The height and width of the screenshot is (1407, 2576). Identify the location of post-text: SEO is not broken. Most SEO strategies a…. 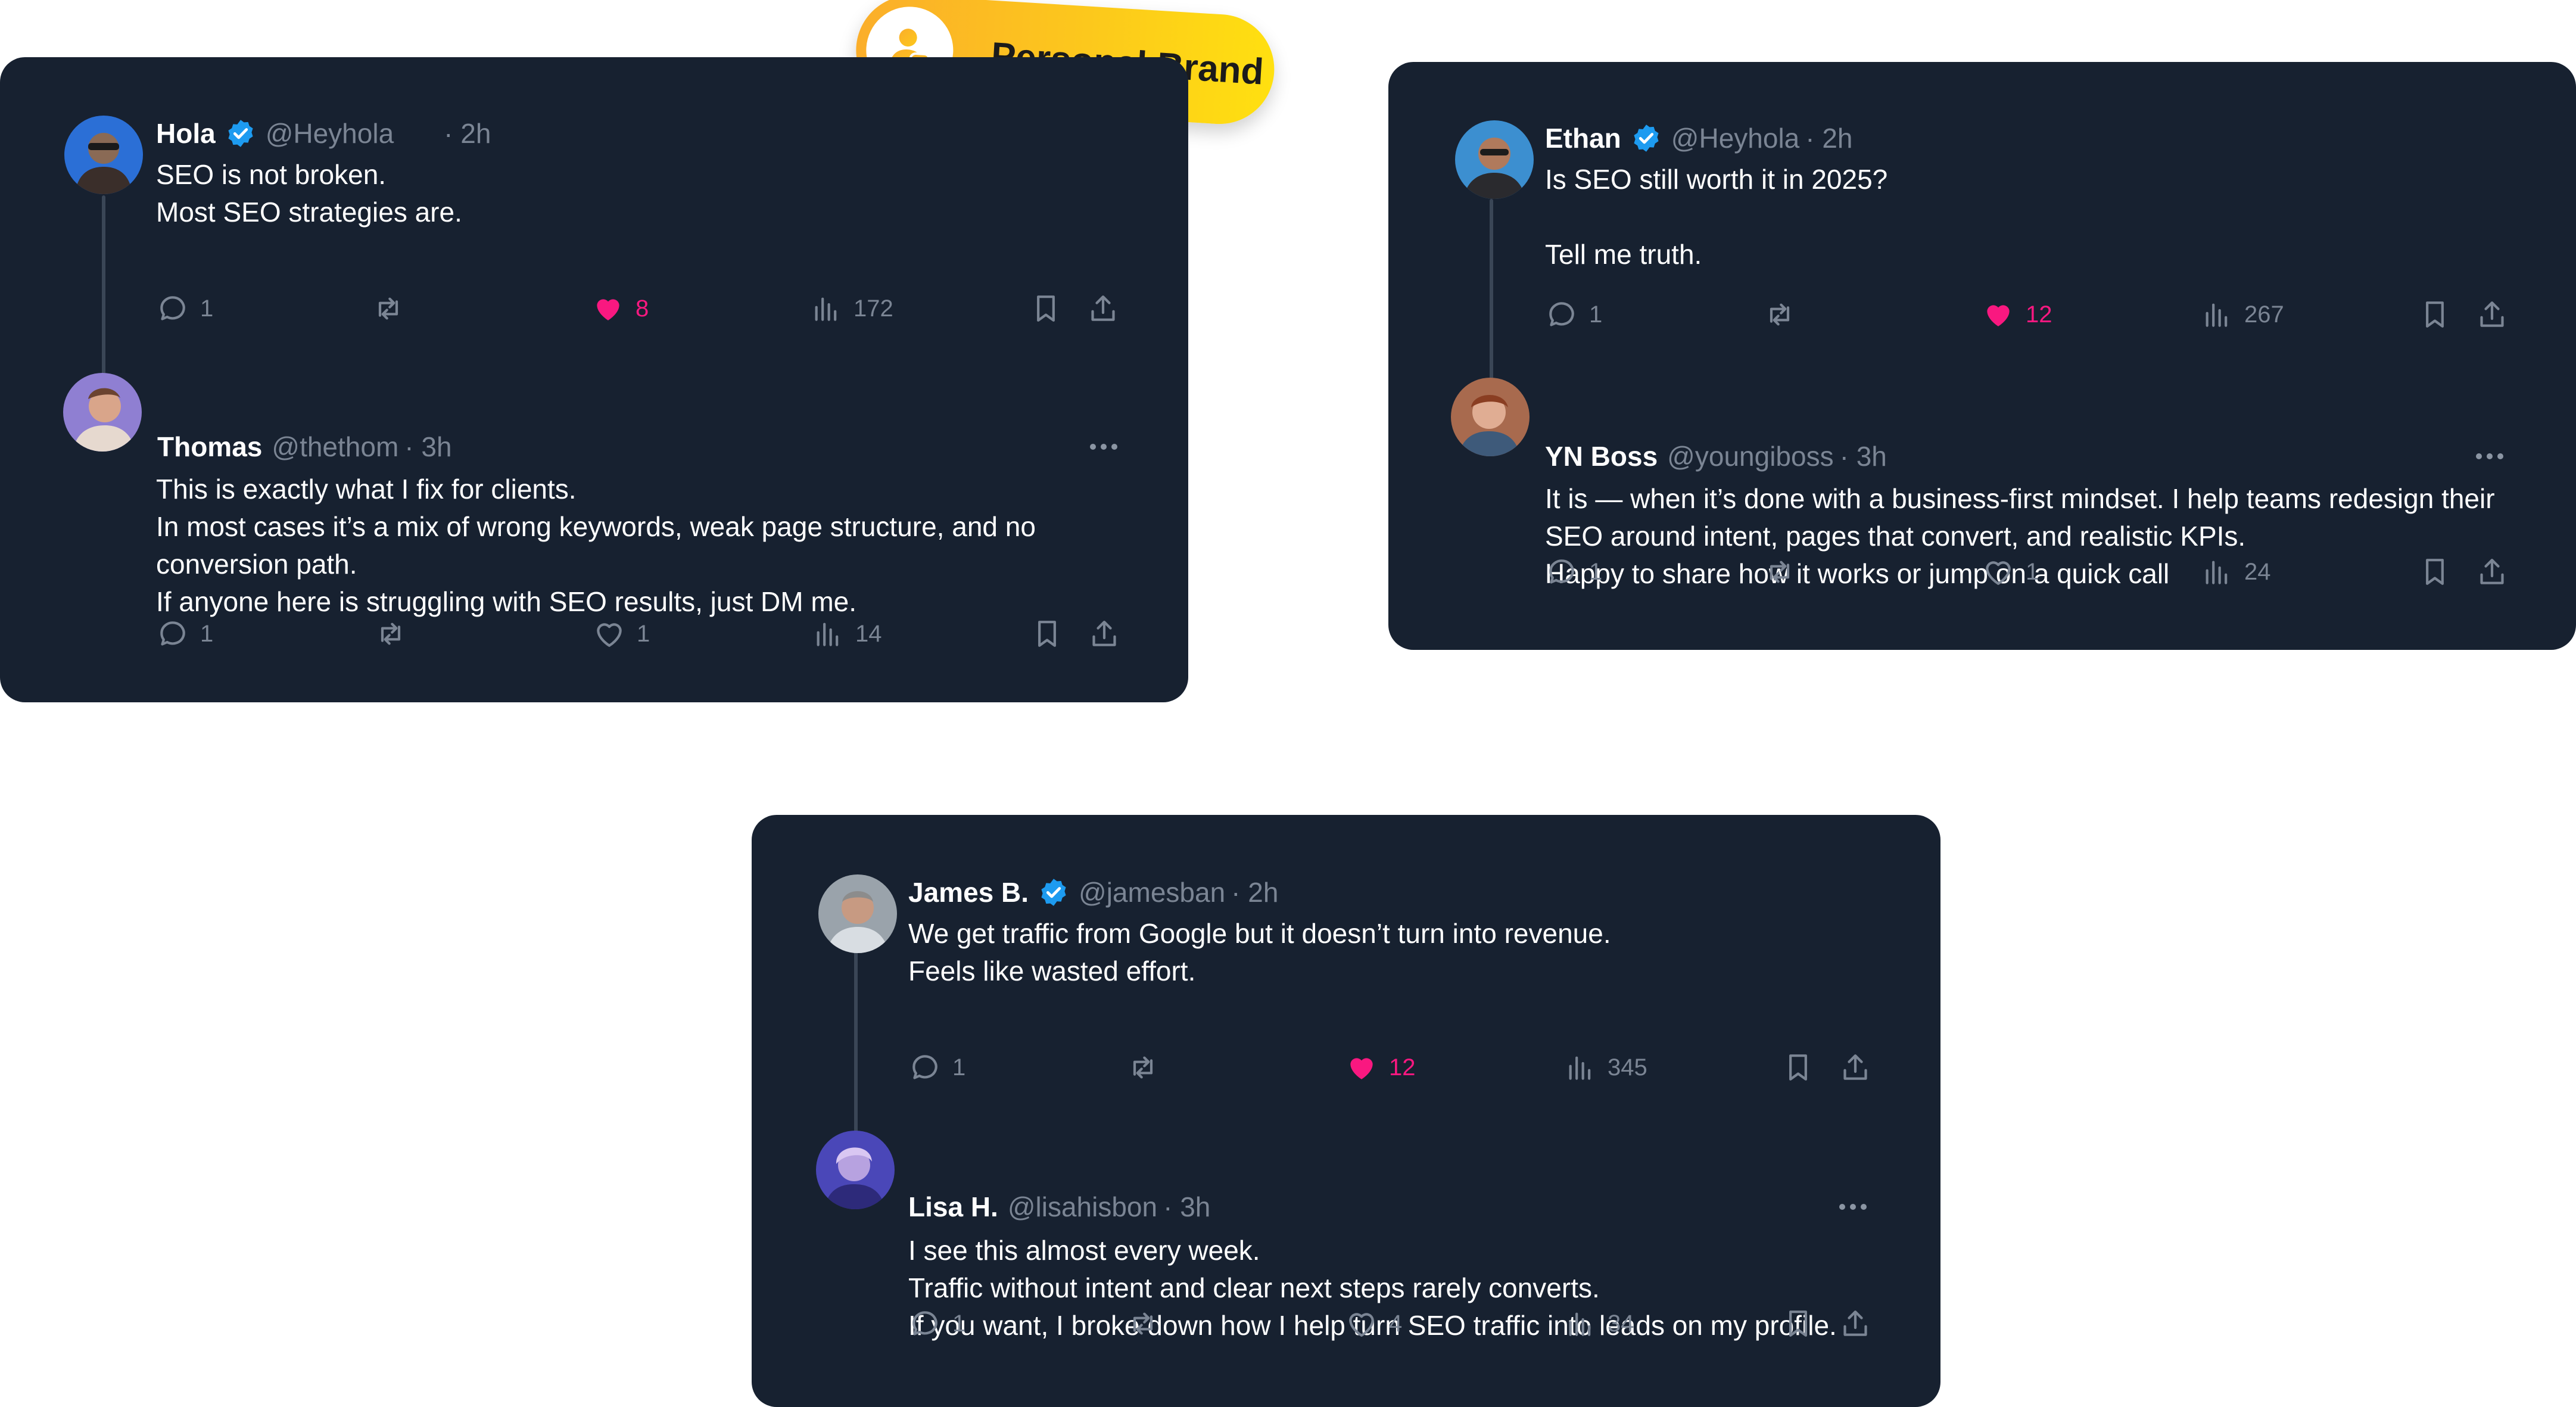
(309, 193).